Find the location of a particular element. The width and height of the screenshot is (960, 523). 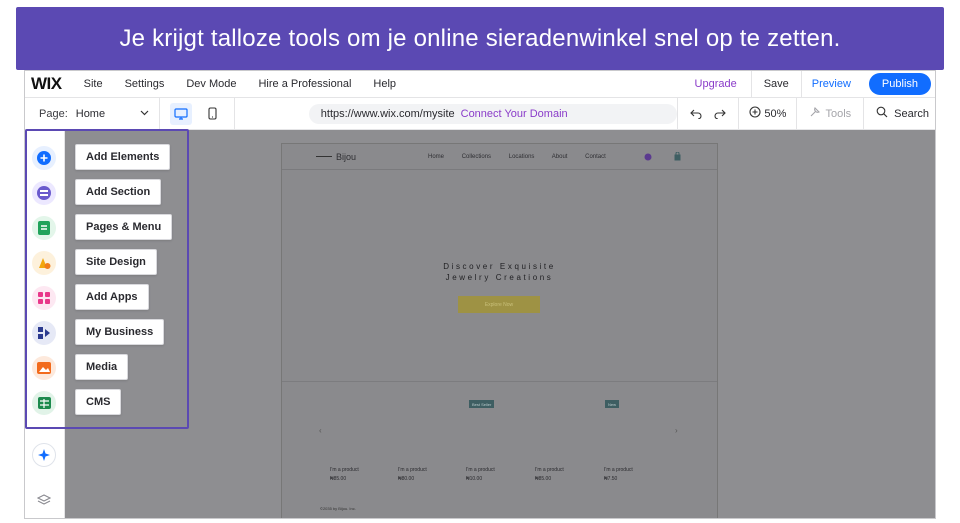

add-apps-button: Add Apps is located at coordinates (112, 297).